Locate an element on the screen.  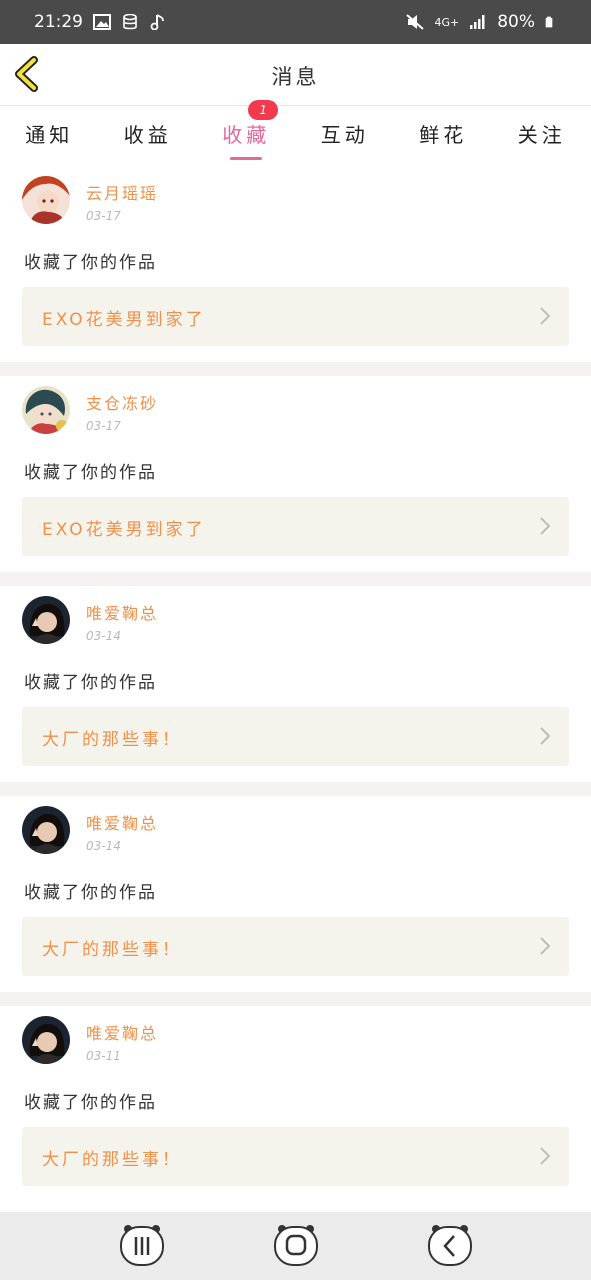
tab-label: 收藏 is located at coordinates (246, 135).